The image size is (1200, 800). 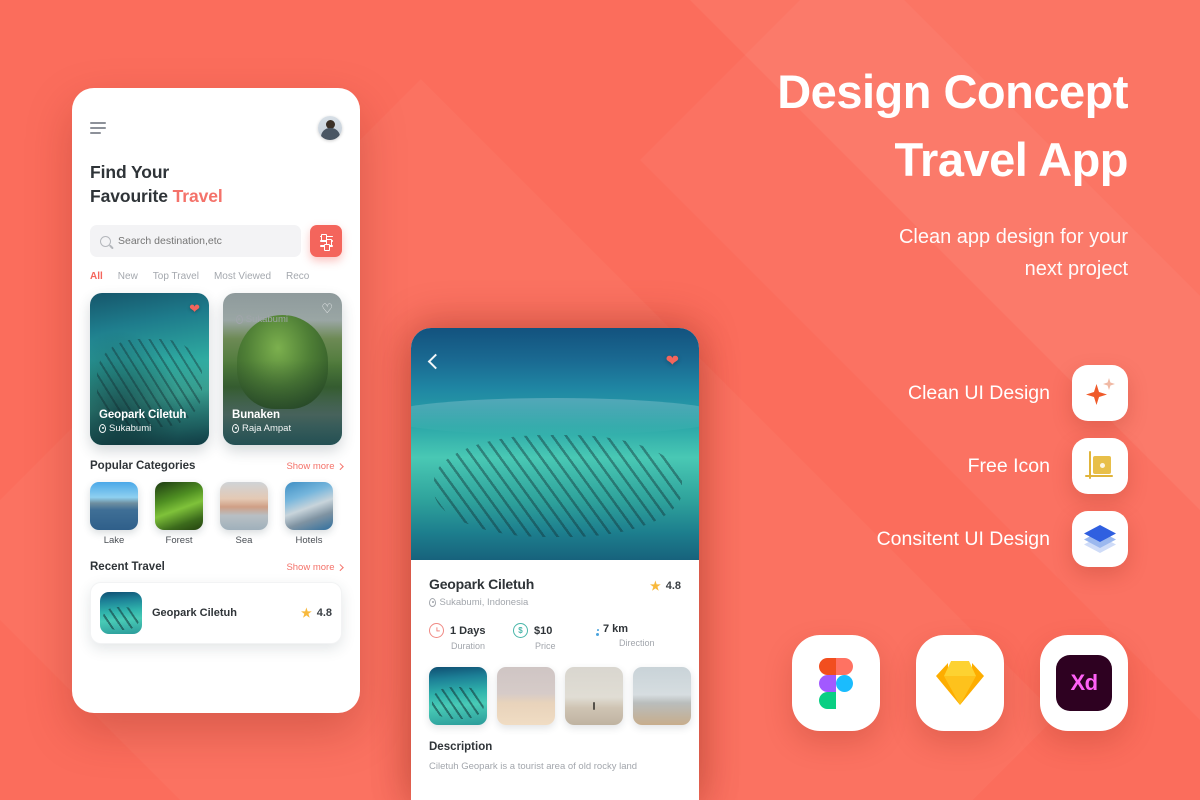 I want to click on section-title: Popular Categories, so click(x=143, y=466).